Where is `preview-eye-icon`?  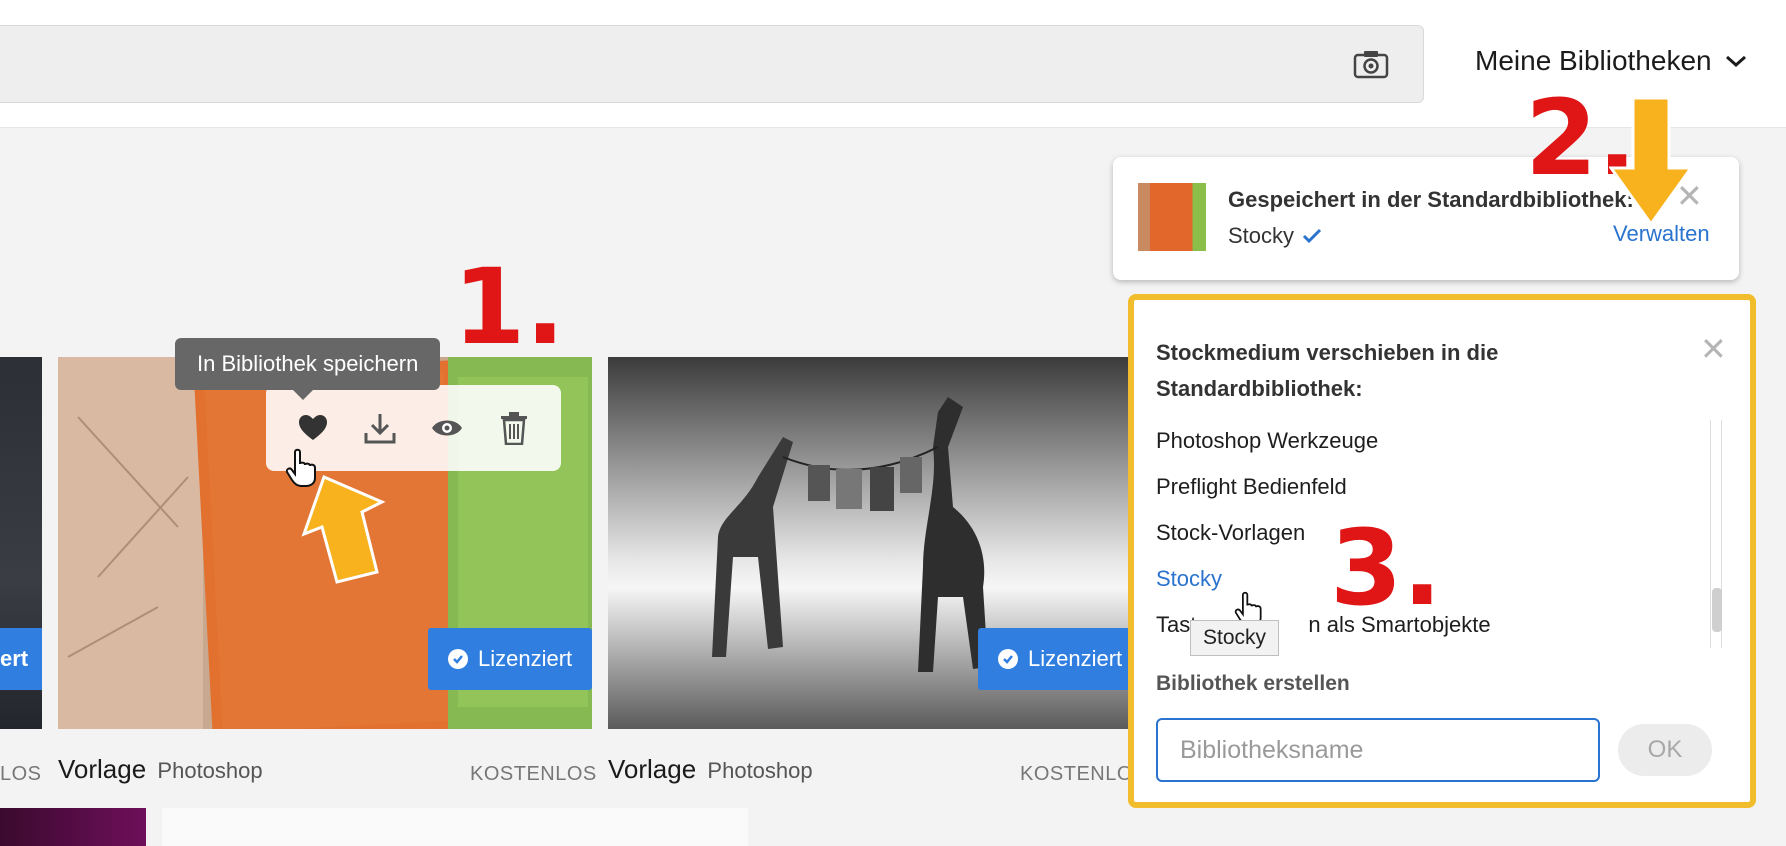 preview-eye-icon is located at coordinates (447, 428).